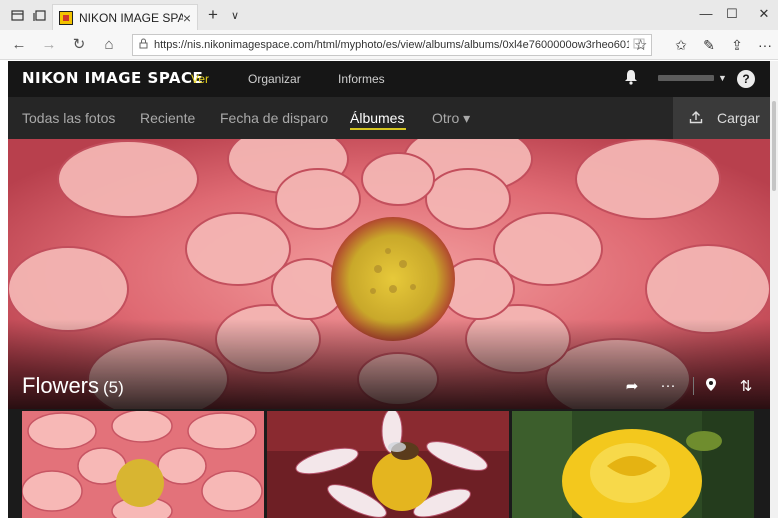 This screenshot has width=778, height=518. I want to click on browser-tab: NIKON IMAGE SPACE ×, so click(125, 17).